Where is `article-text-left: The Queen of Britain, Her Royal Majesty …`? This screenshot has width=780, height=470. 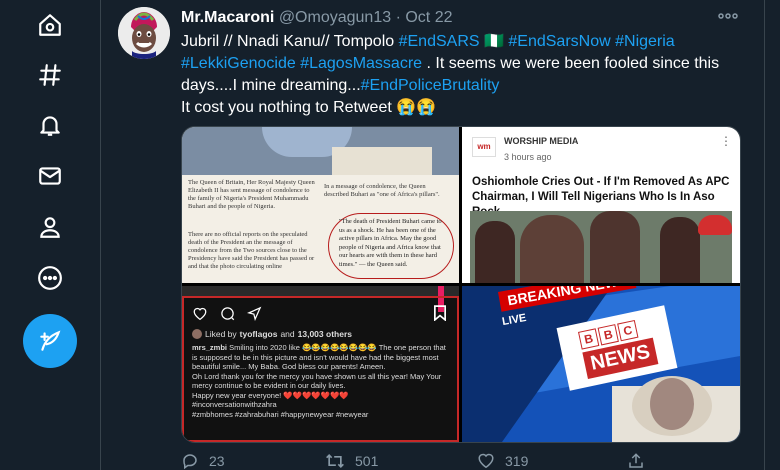
article-text-left: The Queen of Britain, Her Royal Majesty … is located at coordinates (251, 194).